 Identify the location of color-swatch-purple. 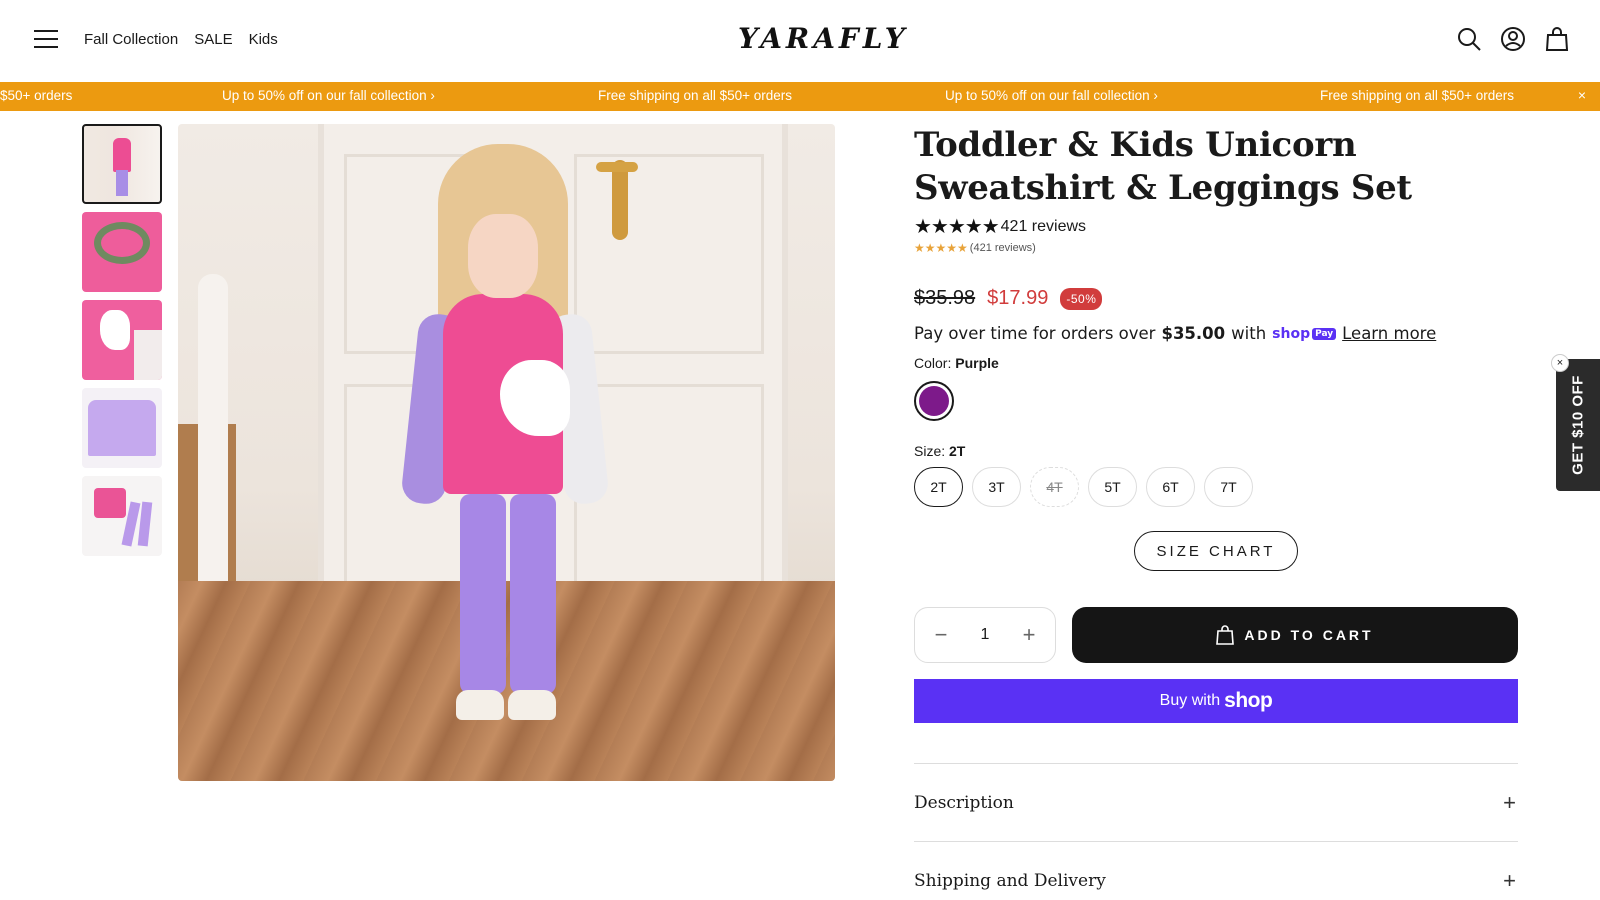
(934, 401).